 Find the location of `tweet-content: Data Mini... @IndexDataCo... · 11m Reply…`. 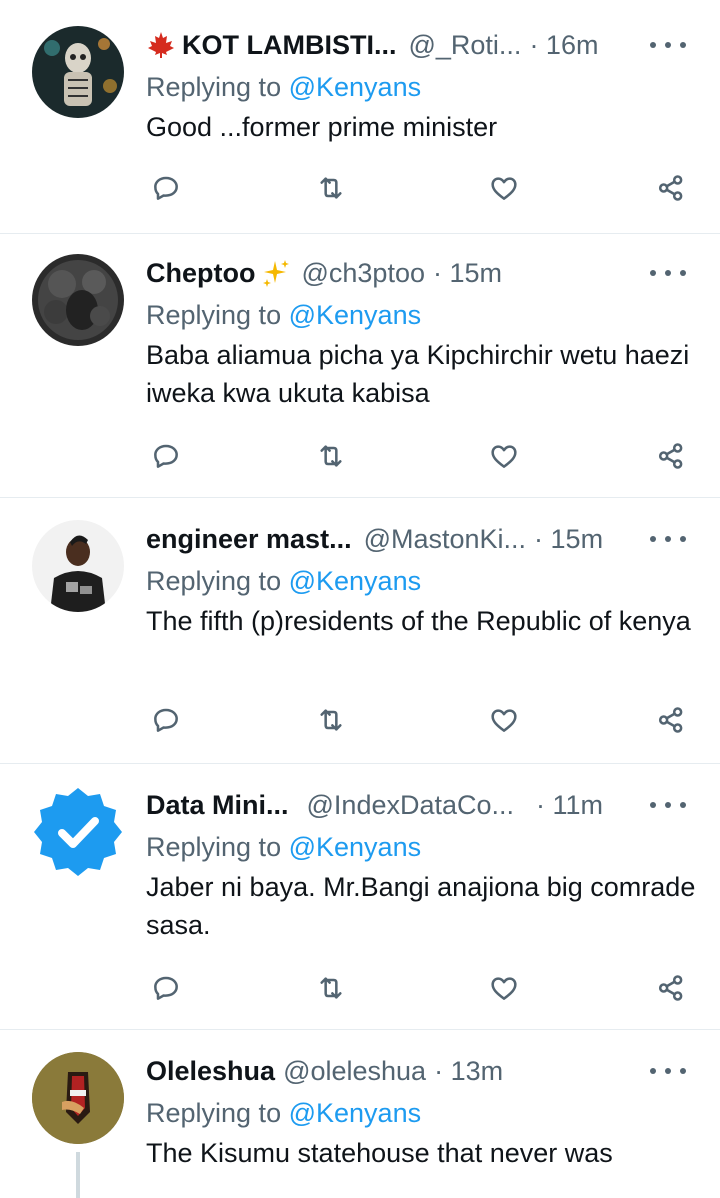

tweet-content: Data Mini... @IndexDataCo... · 11m Reply… is located at coordinates (423, 864).